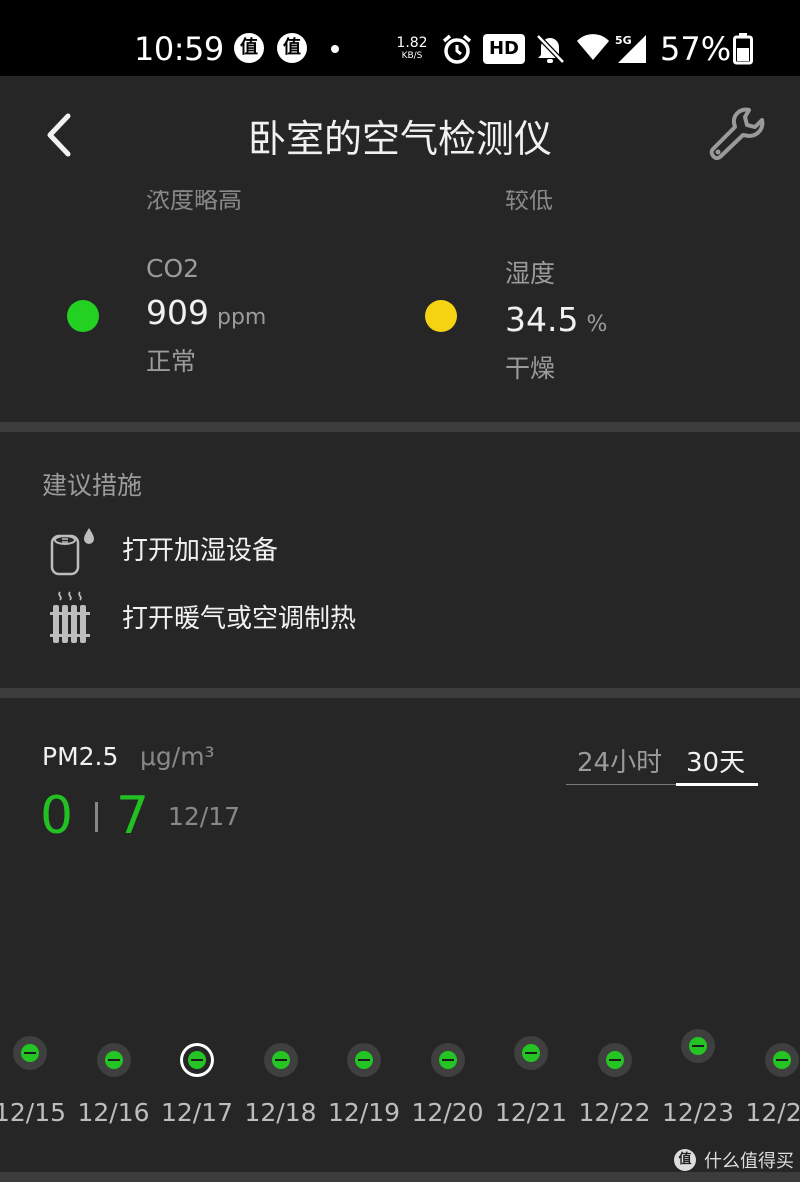 The height and width of the screenshot is (1182, 800). I want to click on battery-percent: 57%, so click(696, 49).